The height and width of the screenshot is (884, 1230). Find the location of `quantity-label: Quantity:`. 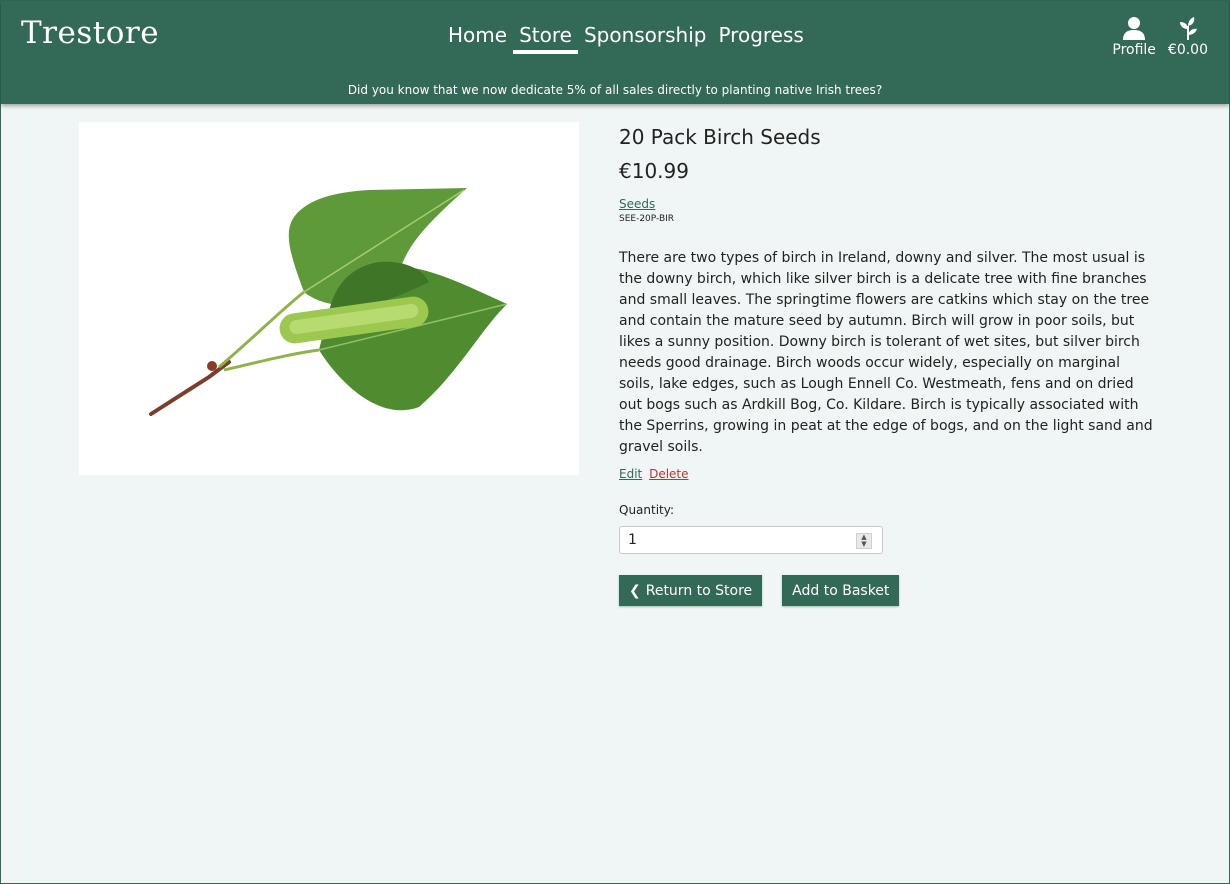

quantity-label: Quantity: is located at coordinates (647, 510).